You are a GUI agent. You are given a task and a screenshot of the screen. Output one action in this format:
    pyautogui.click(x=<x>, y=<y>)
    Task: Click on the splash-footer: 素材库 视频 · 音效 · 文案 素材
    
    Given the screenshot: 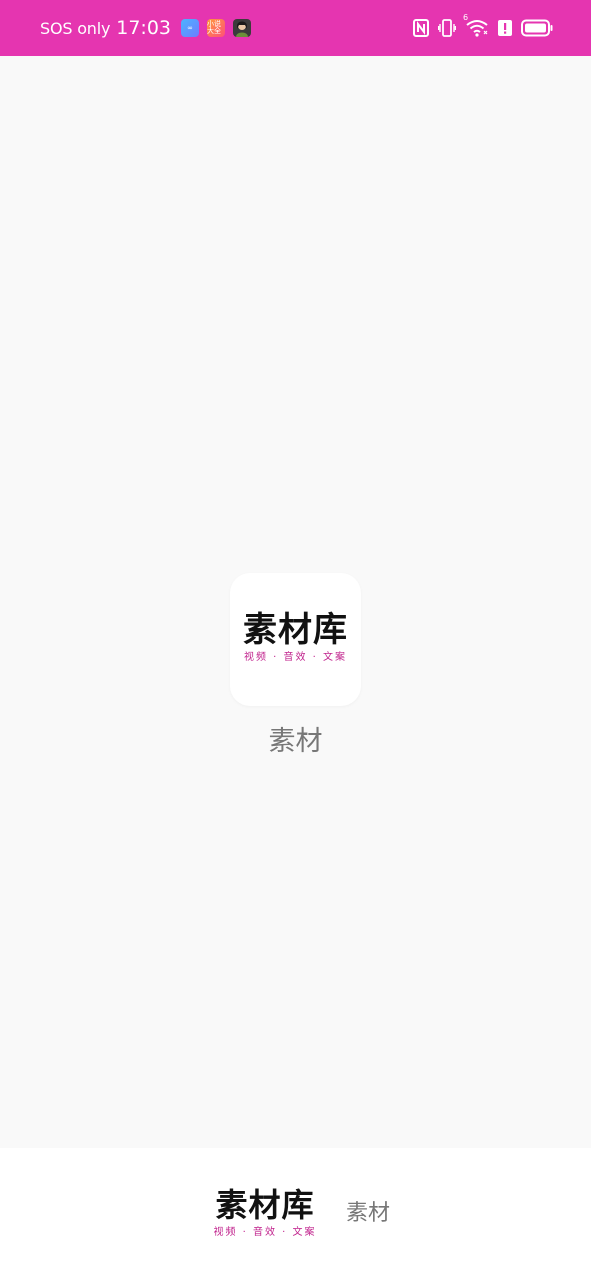 What is the action you would take?
    pyautogui.click(x=295, y=1214)
    